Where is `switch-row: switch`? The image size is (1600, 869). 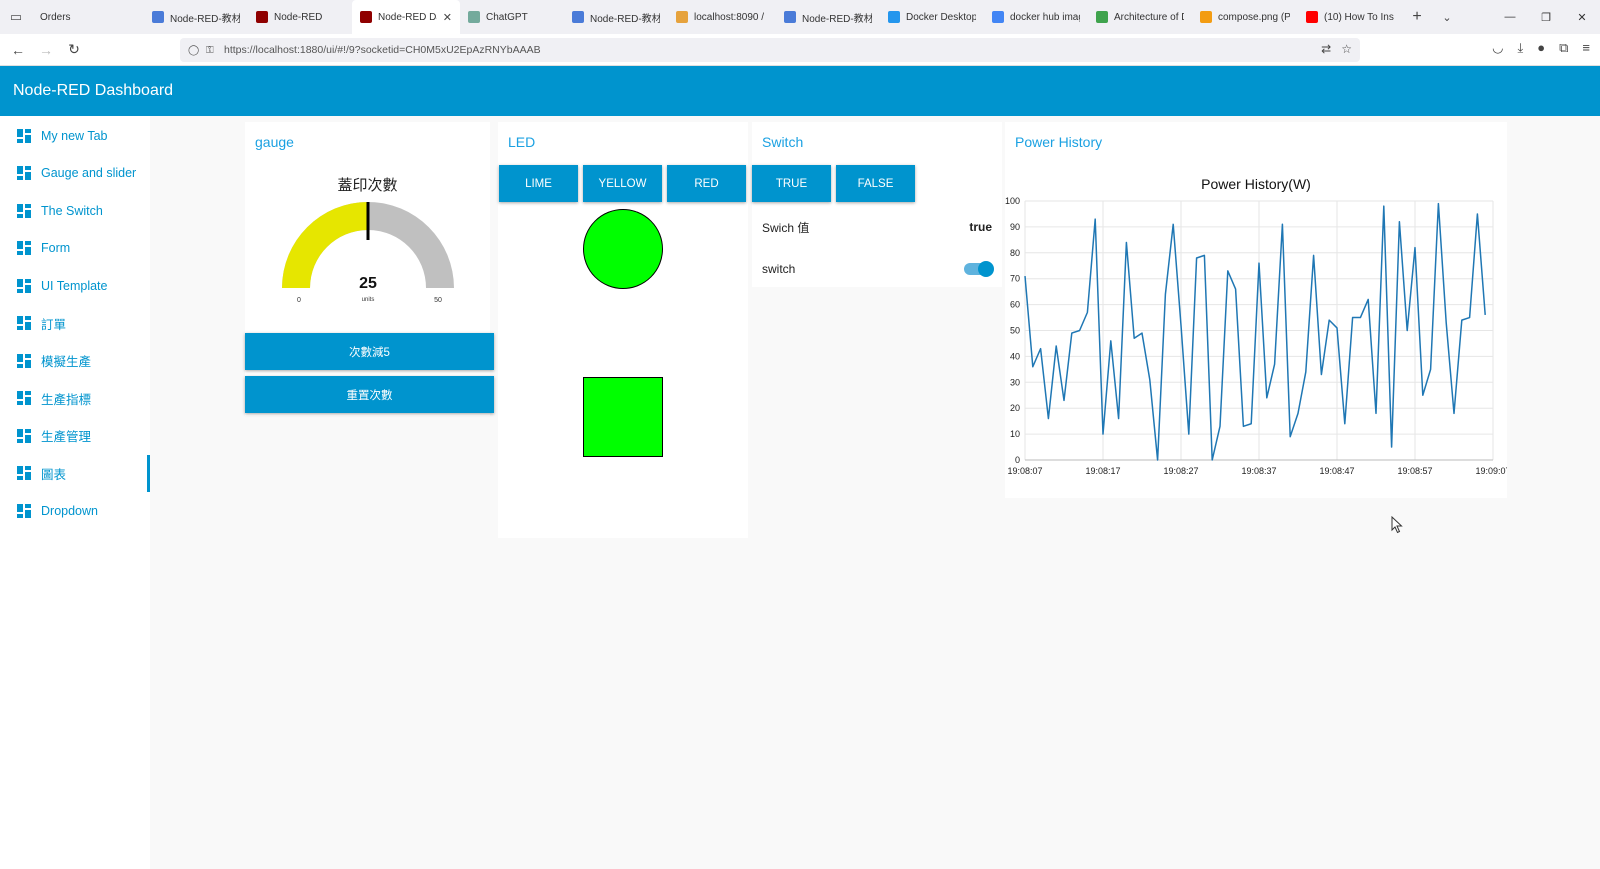 switch-row: switch is located at coordinates (878, 269).